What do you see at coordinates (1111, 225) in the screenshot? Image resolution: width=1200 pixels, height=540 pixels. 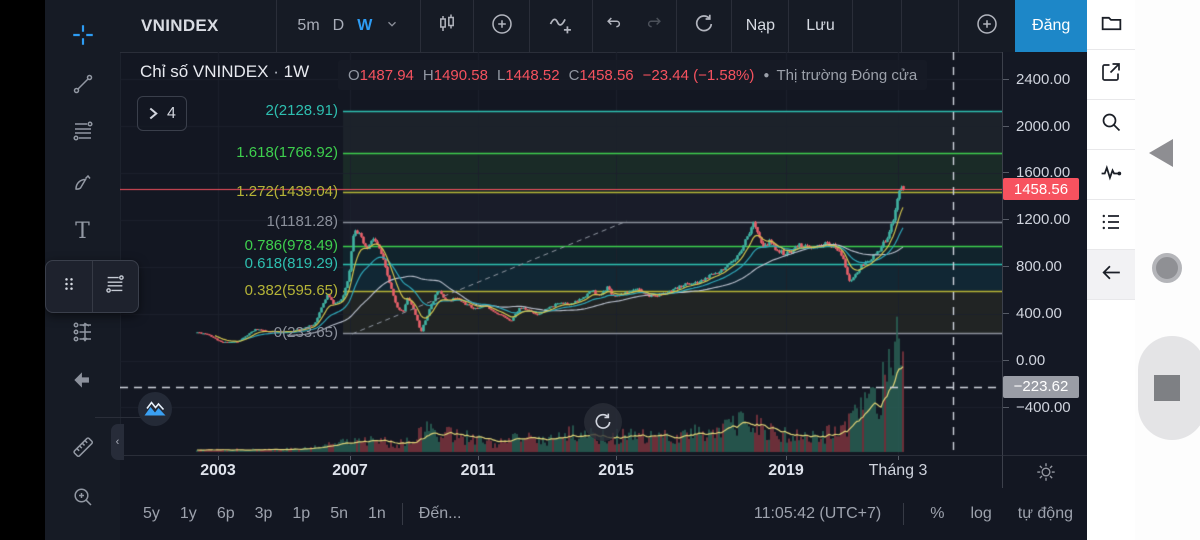 I see `watchlist-button` at bounding box center [1111, 225].